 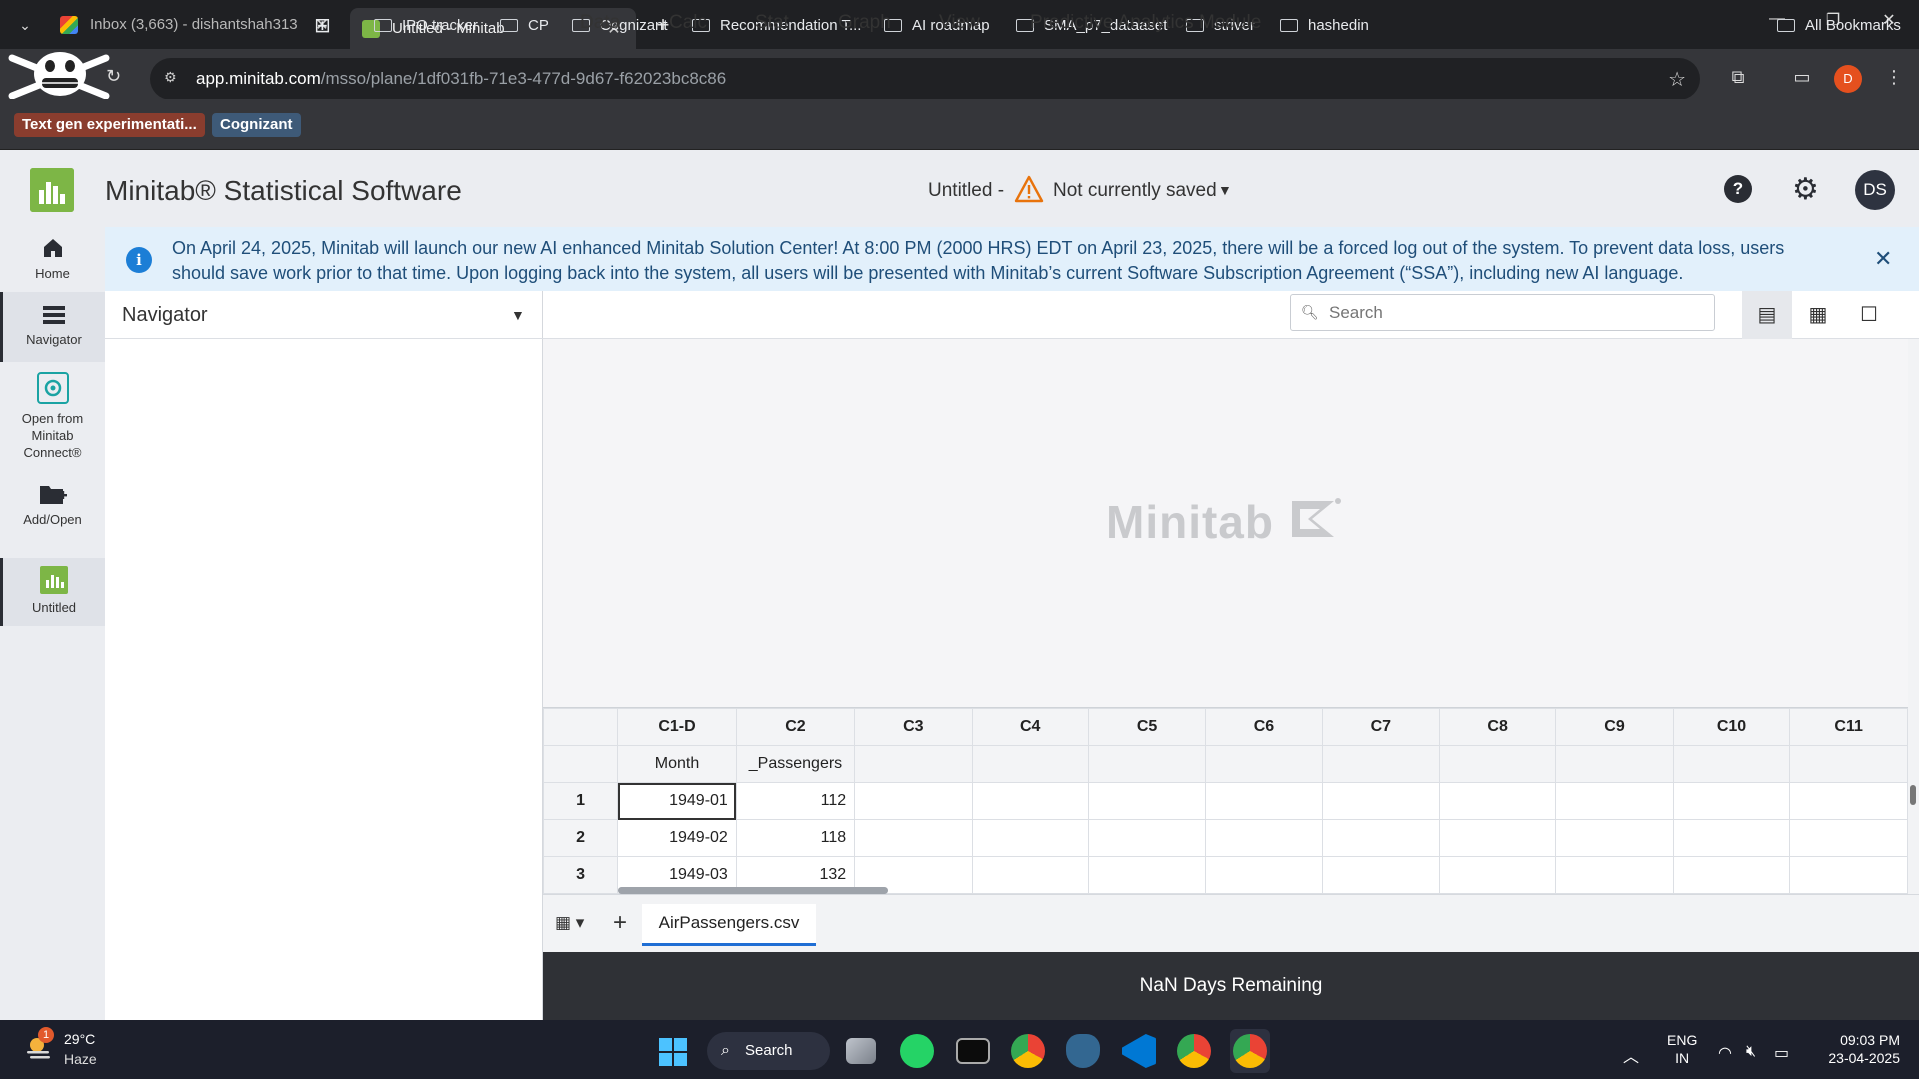 What do you see at coordinates (973, 1051) in the screenshot?
I see `terminal-icon` at bounding box center [973, 1051].